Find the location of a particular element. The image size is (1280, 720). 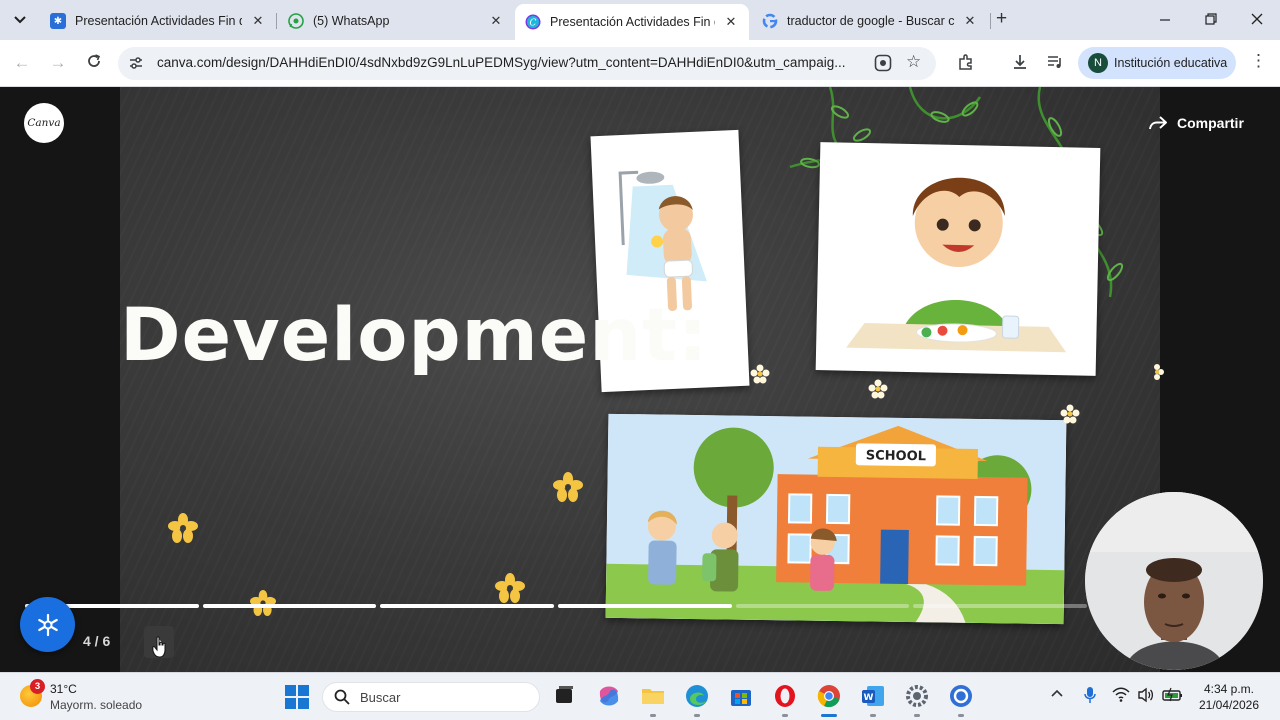

show-hidden-icons-chevron-icon is located at coordinates (1057, 694).